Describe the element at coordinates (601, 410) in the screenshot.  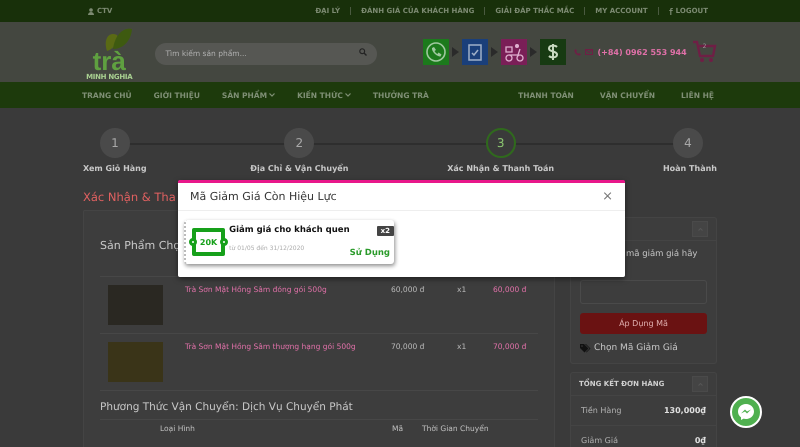
I see `summary-label: Tiền Hàng` at that location.